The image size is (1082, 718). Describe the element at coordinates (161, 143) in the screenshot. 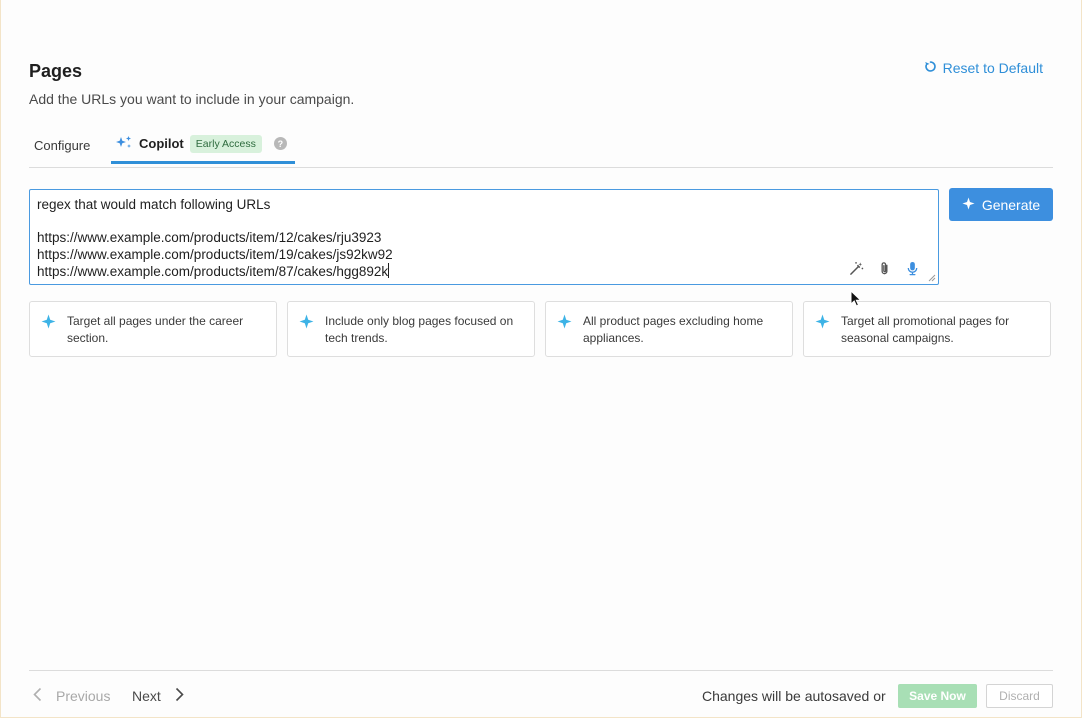

I see `tab-label: Copilot` at that location.